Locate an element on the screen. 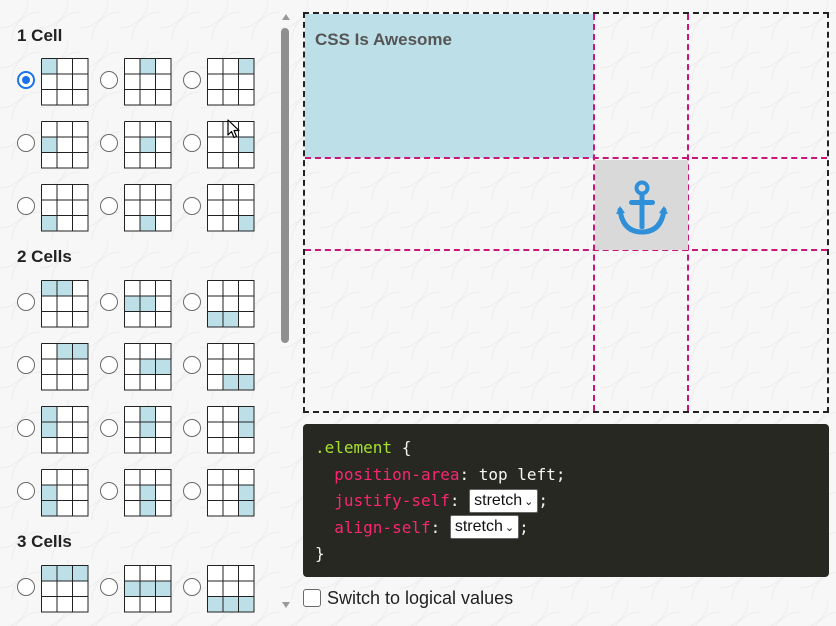 The height and width of the screenshot is (626, 836). scroll-up-arrow-icon is located at coordinates (286, 17).